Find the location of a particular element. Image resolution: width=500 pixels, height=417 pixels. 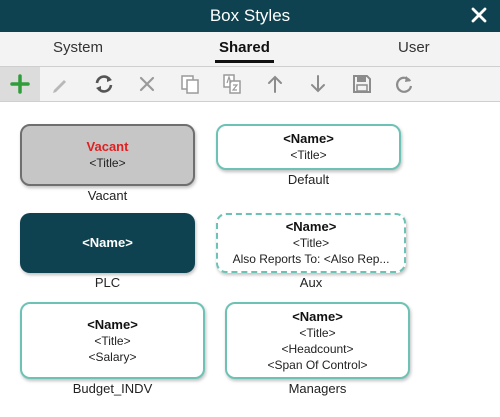

style-box-budget-indv: <Name> <Title> <Salary> is located at coordinates (112, 340).